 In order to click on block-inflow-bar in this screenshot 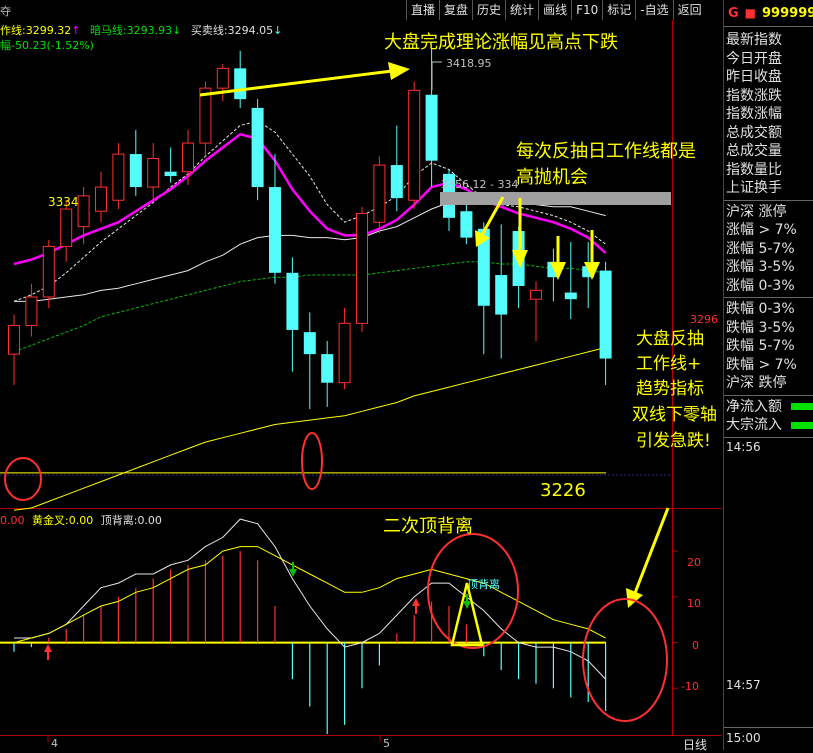, I will do `click(802, 425)`.